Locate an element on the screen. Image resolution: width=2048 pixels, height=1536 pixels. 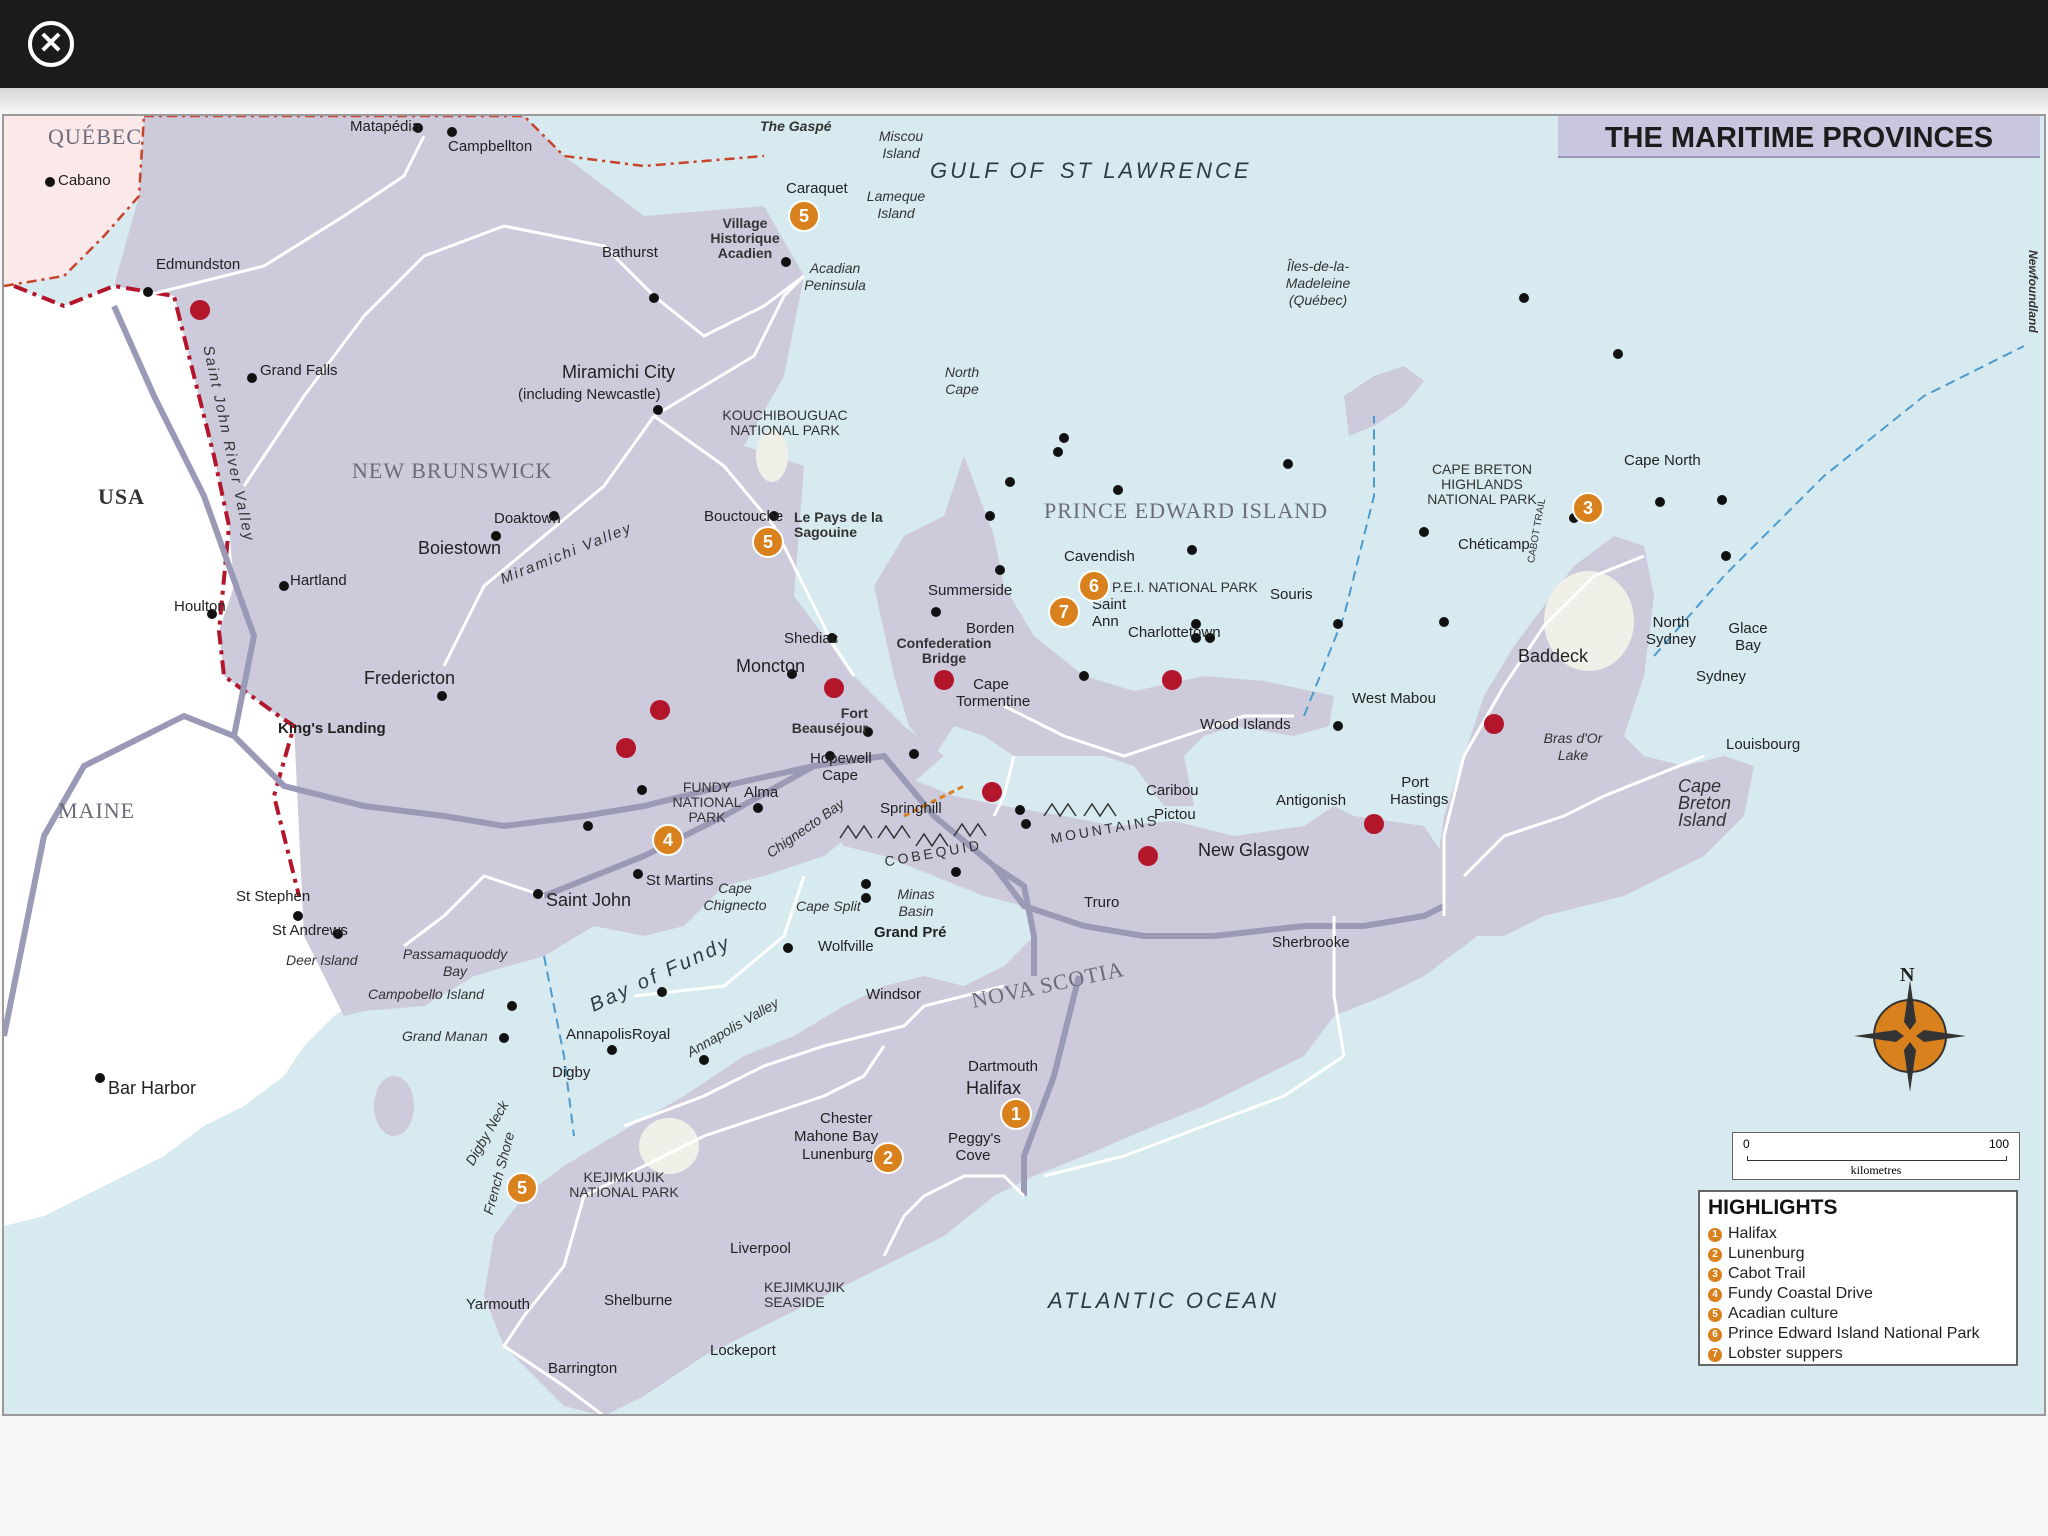
town-glace-bay: Glace Bay is located at coordinates (1748, 637).